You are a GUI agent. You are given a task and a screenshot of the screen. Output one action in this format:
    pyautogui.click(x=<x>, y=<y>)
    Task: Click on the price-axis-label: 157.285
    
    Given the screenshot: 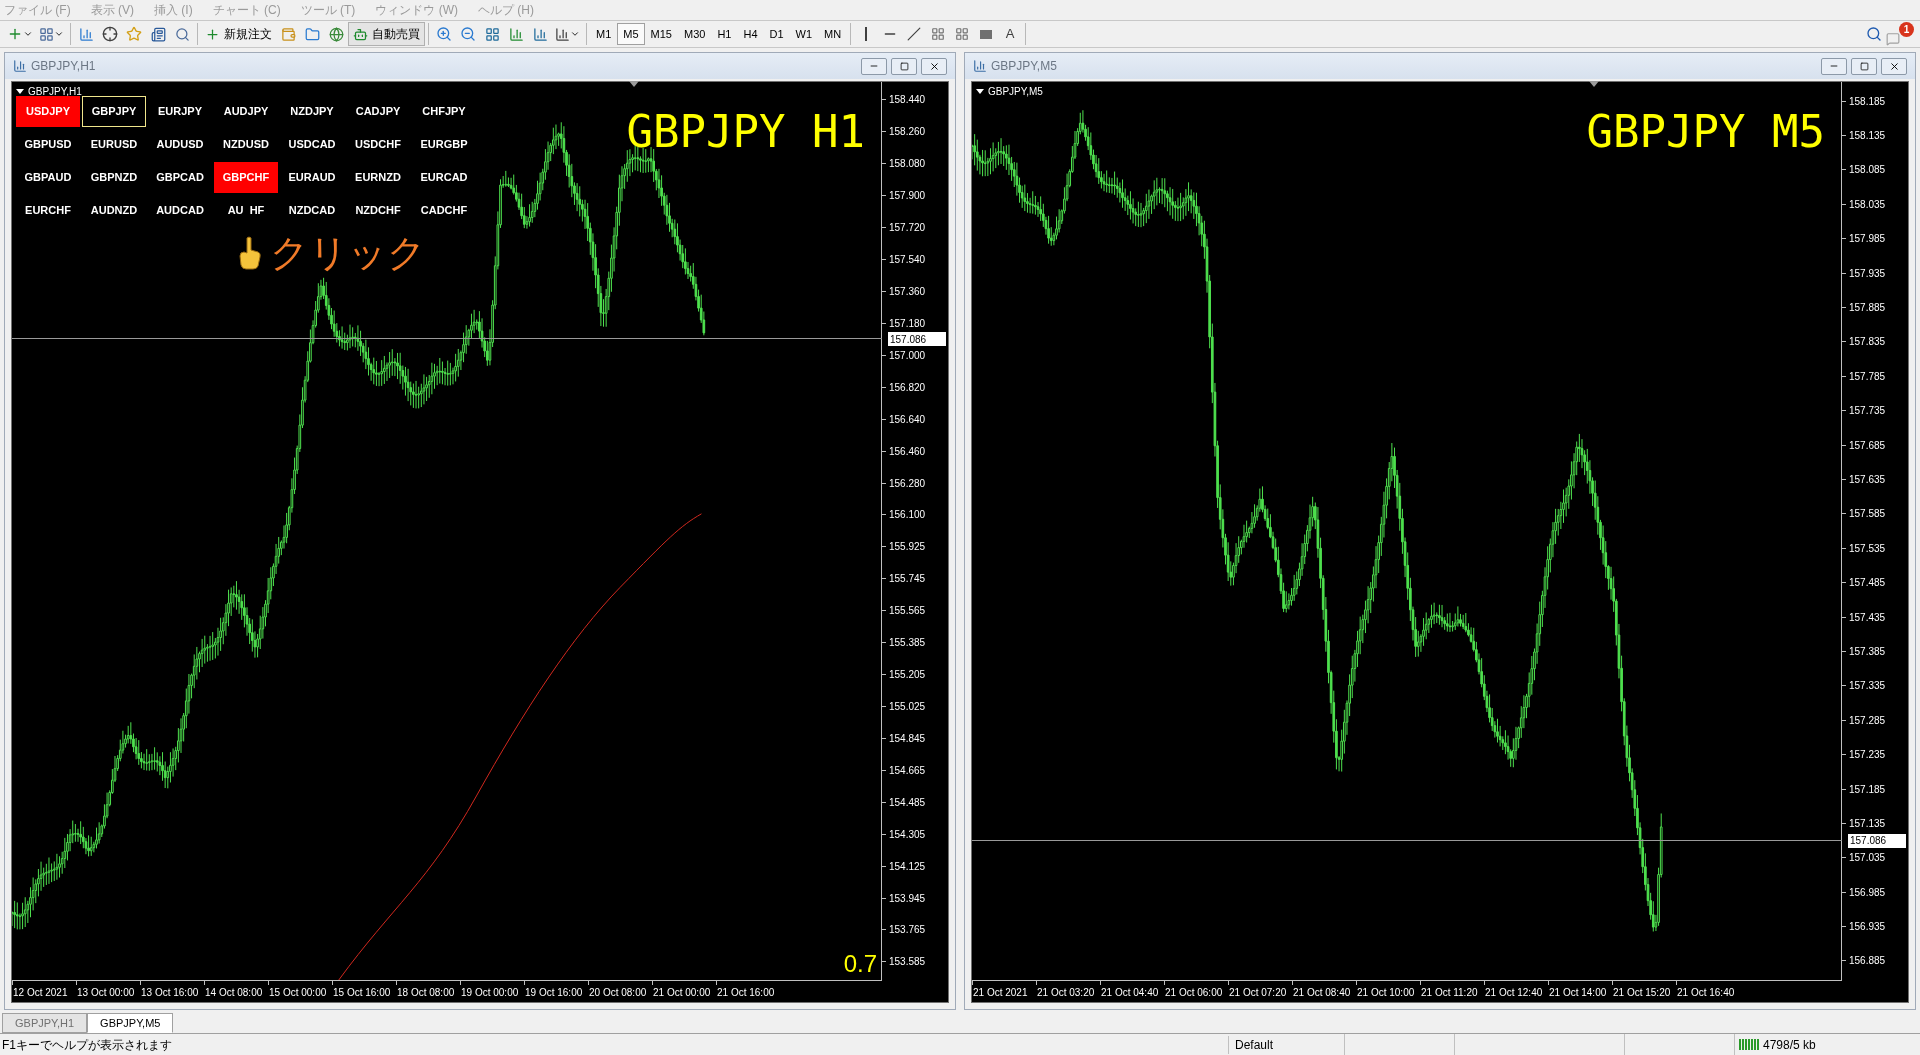 What is the action you would take?
    pyautogui.click(x=1867, y=720)
    